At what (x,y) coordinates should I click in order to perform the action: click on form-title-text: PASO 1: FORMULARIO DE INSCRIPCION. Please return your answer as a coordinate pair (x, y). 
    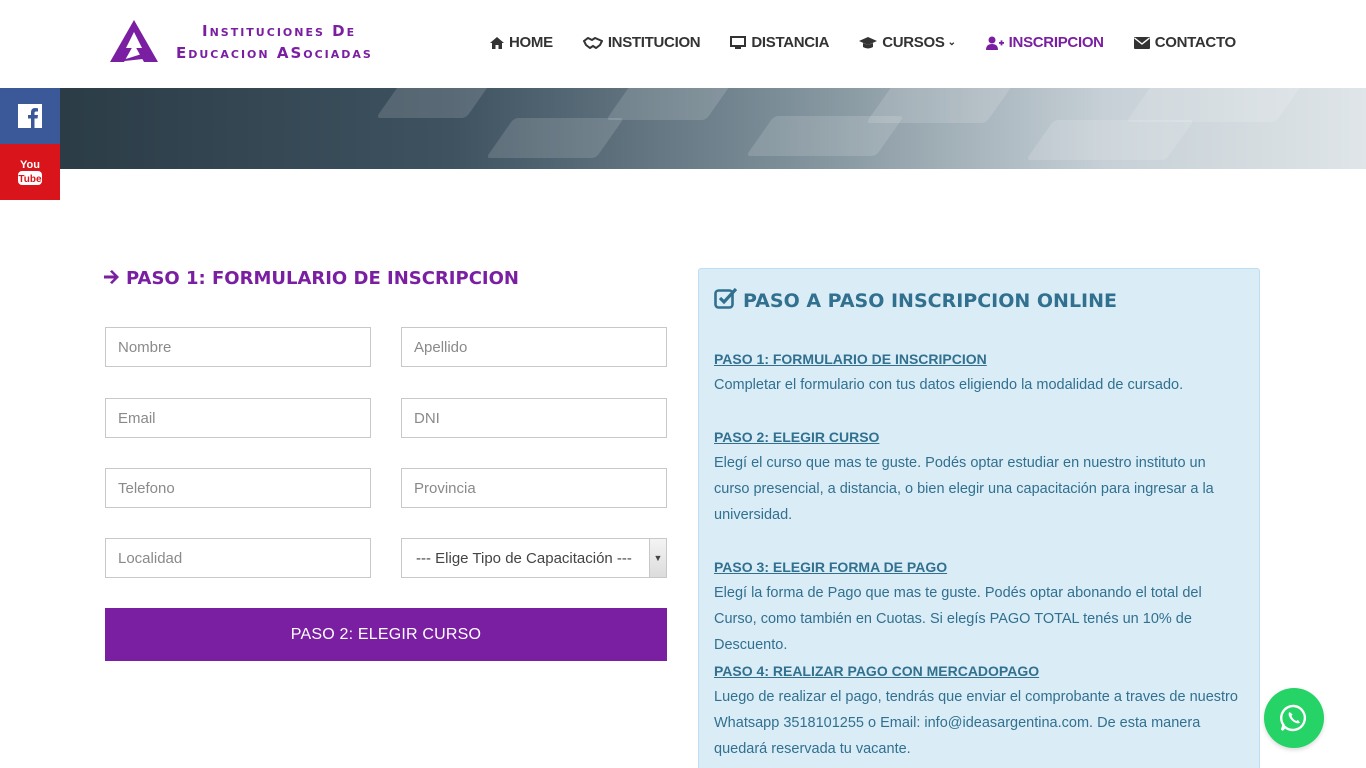
    Looking at the image, I should click on (322, 278).